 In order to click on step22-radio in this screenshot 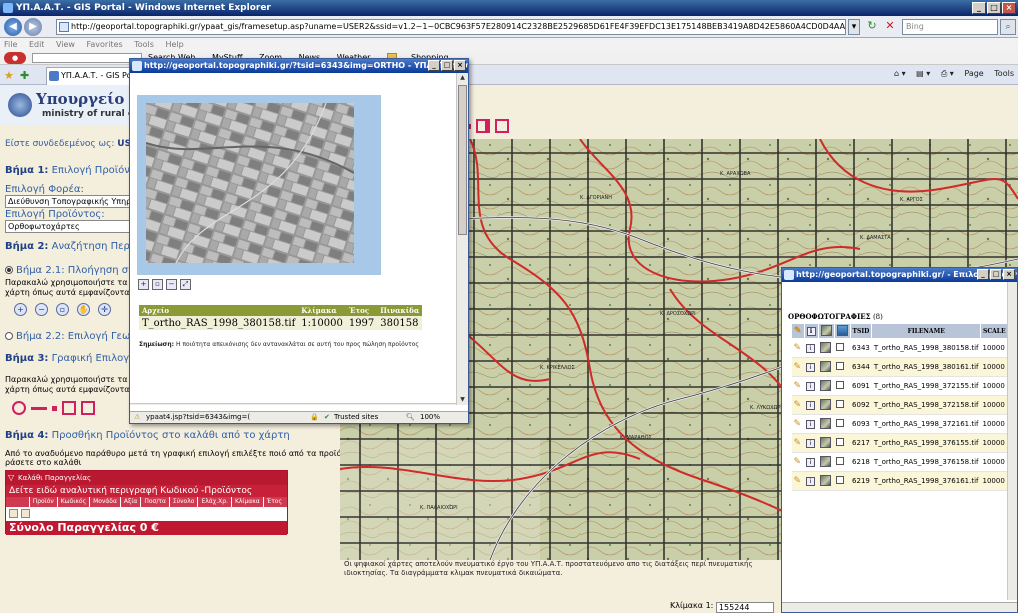, I will do `click(9, 336)`.